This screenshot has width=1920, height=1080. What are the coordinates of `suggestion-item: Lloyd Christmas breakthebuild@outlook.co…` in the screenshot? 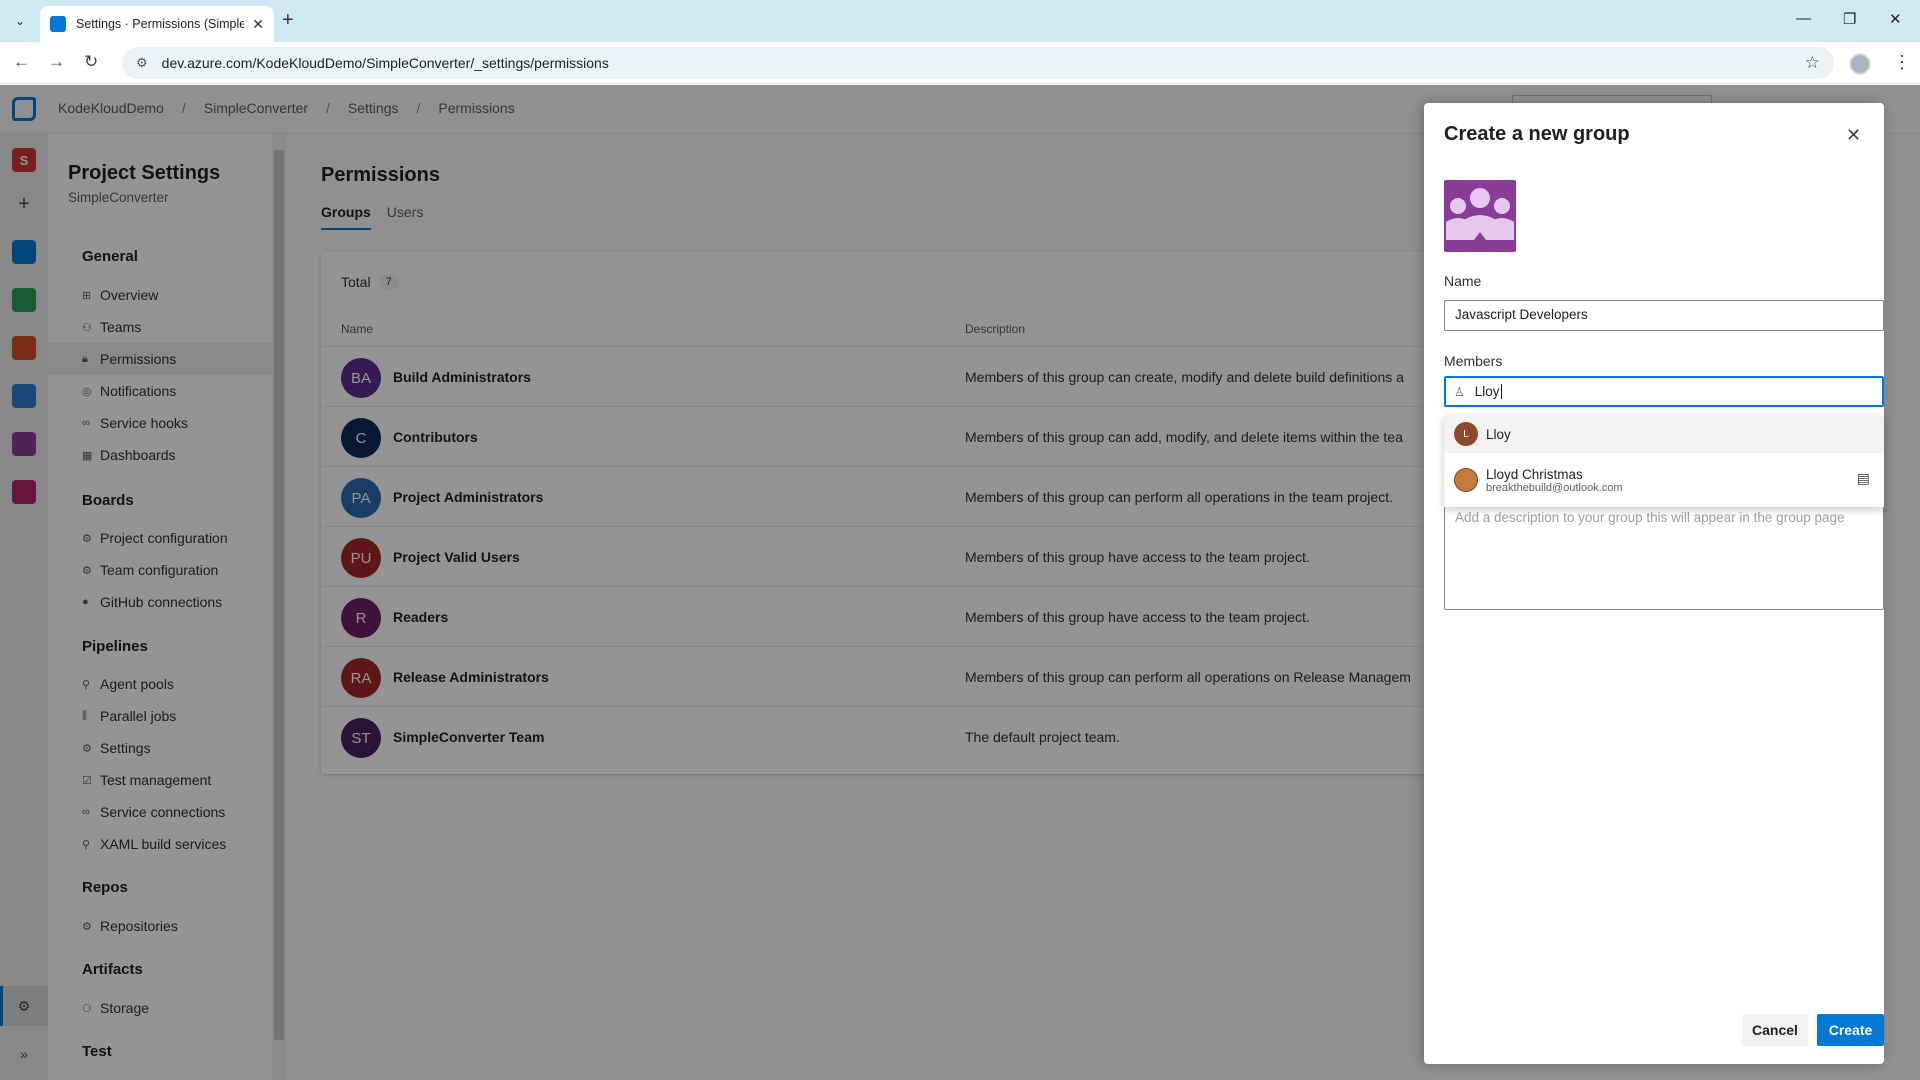 It's located at (1664, 480).